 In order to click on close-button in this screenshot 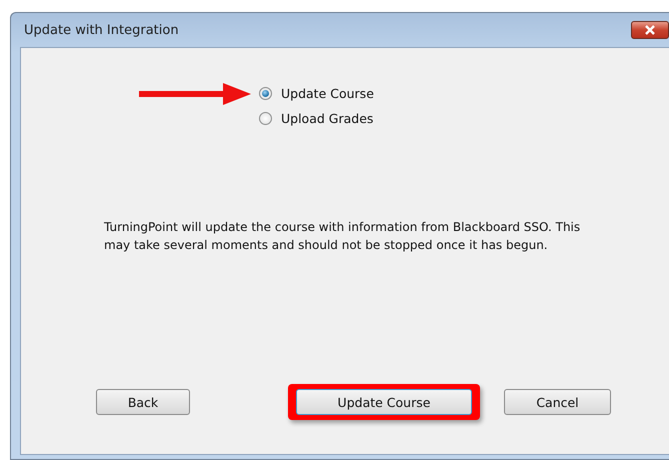, I will do `click(650, 30)`.